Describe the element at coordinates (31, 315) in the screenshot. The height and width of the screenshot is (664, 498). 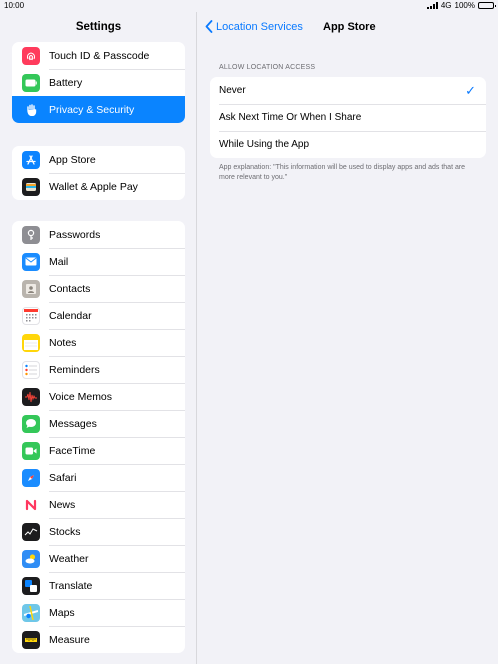
I see `calendar-icon` at that location.